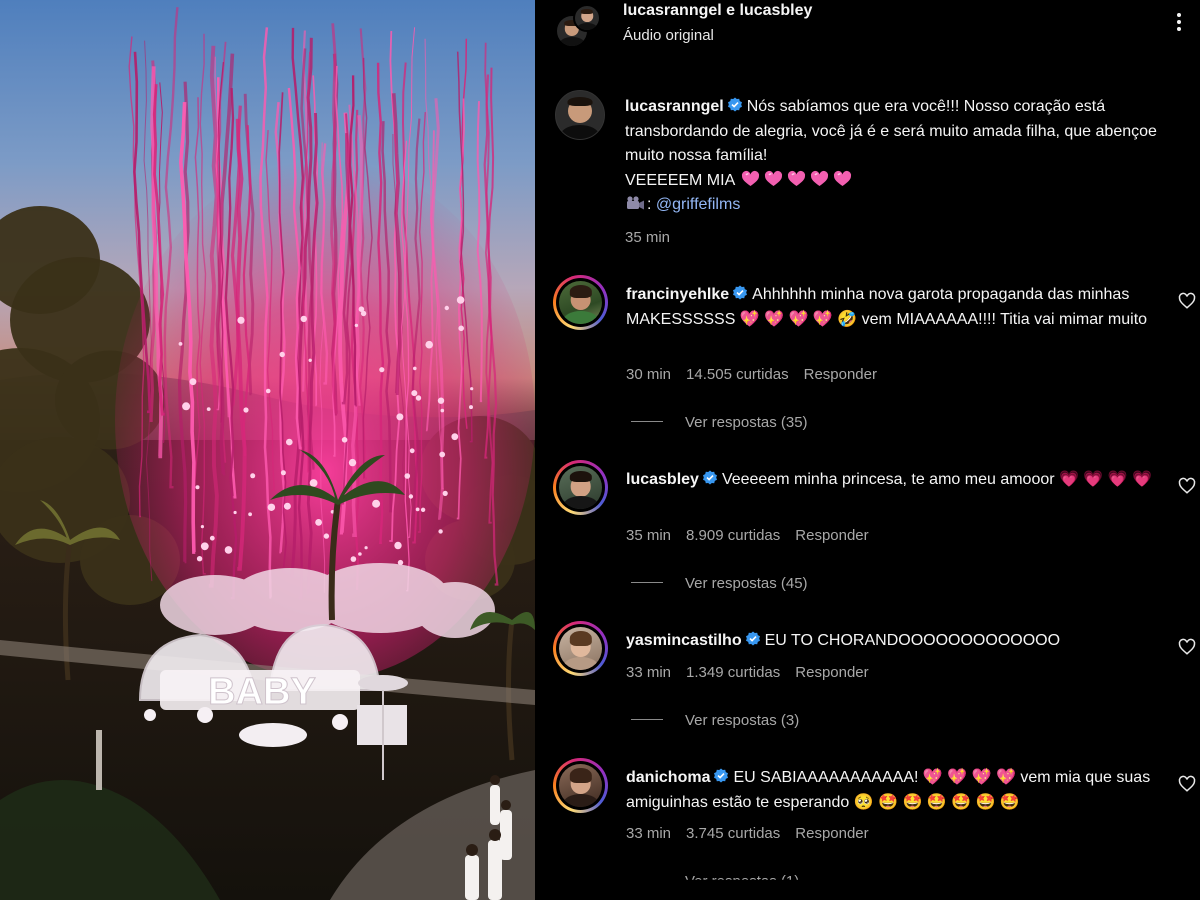 This screenshot has height=900, width=1200. I want to click on view-replies-button: Ver respostas (1), so click(715, 876).